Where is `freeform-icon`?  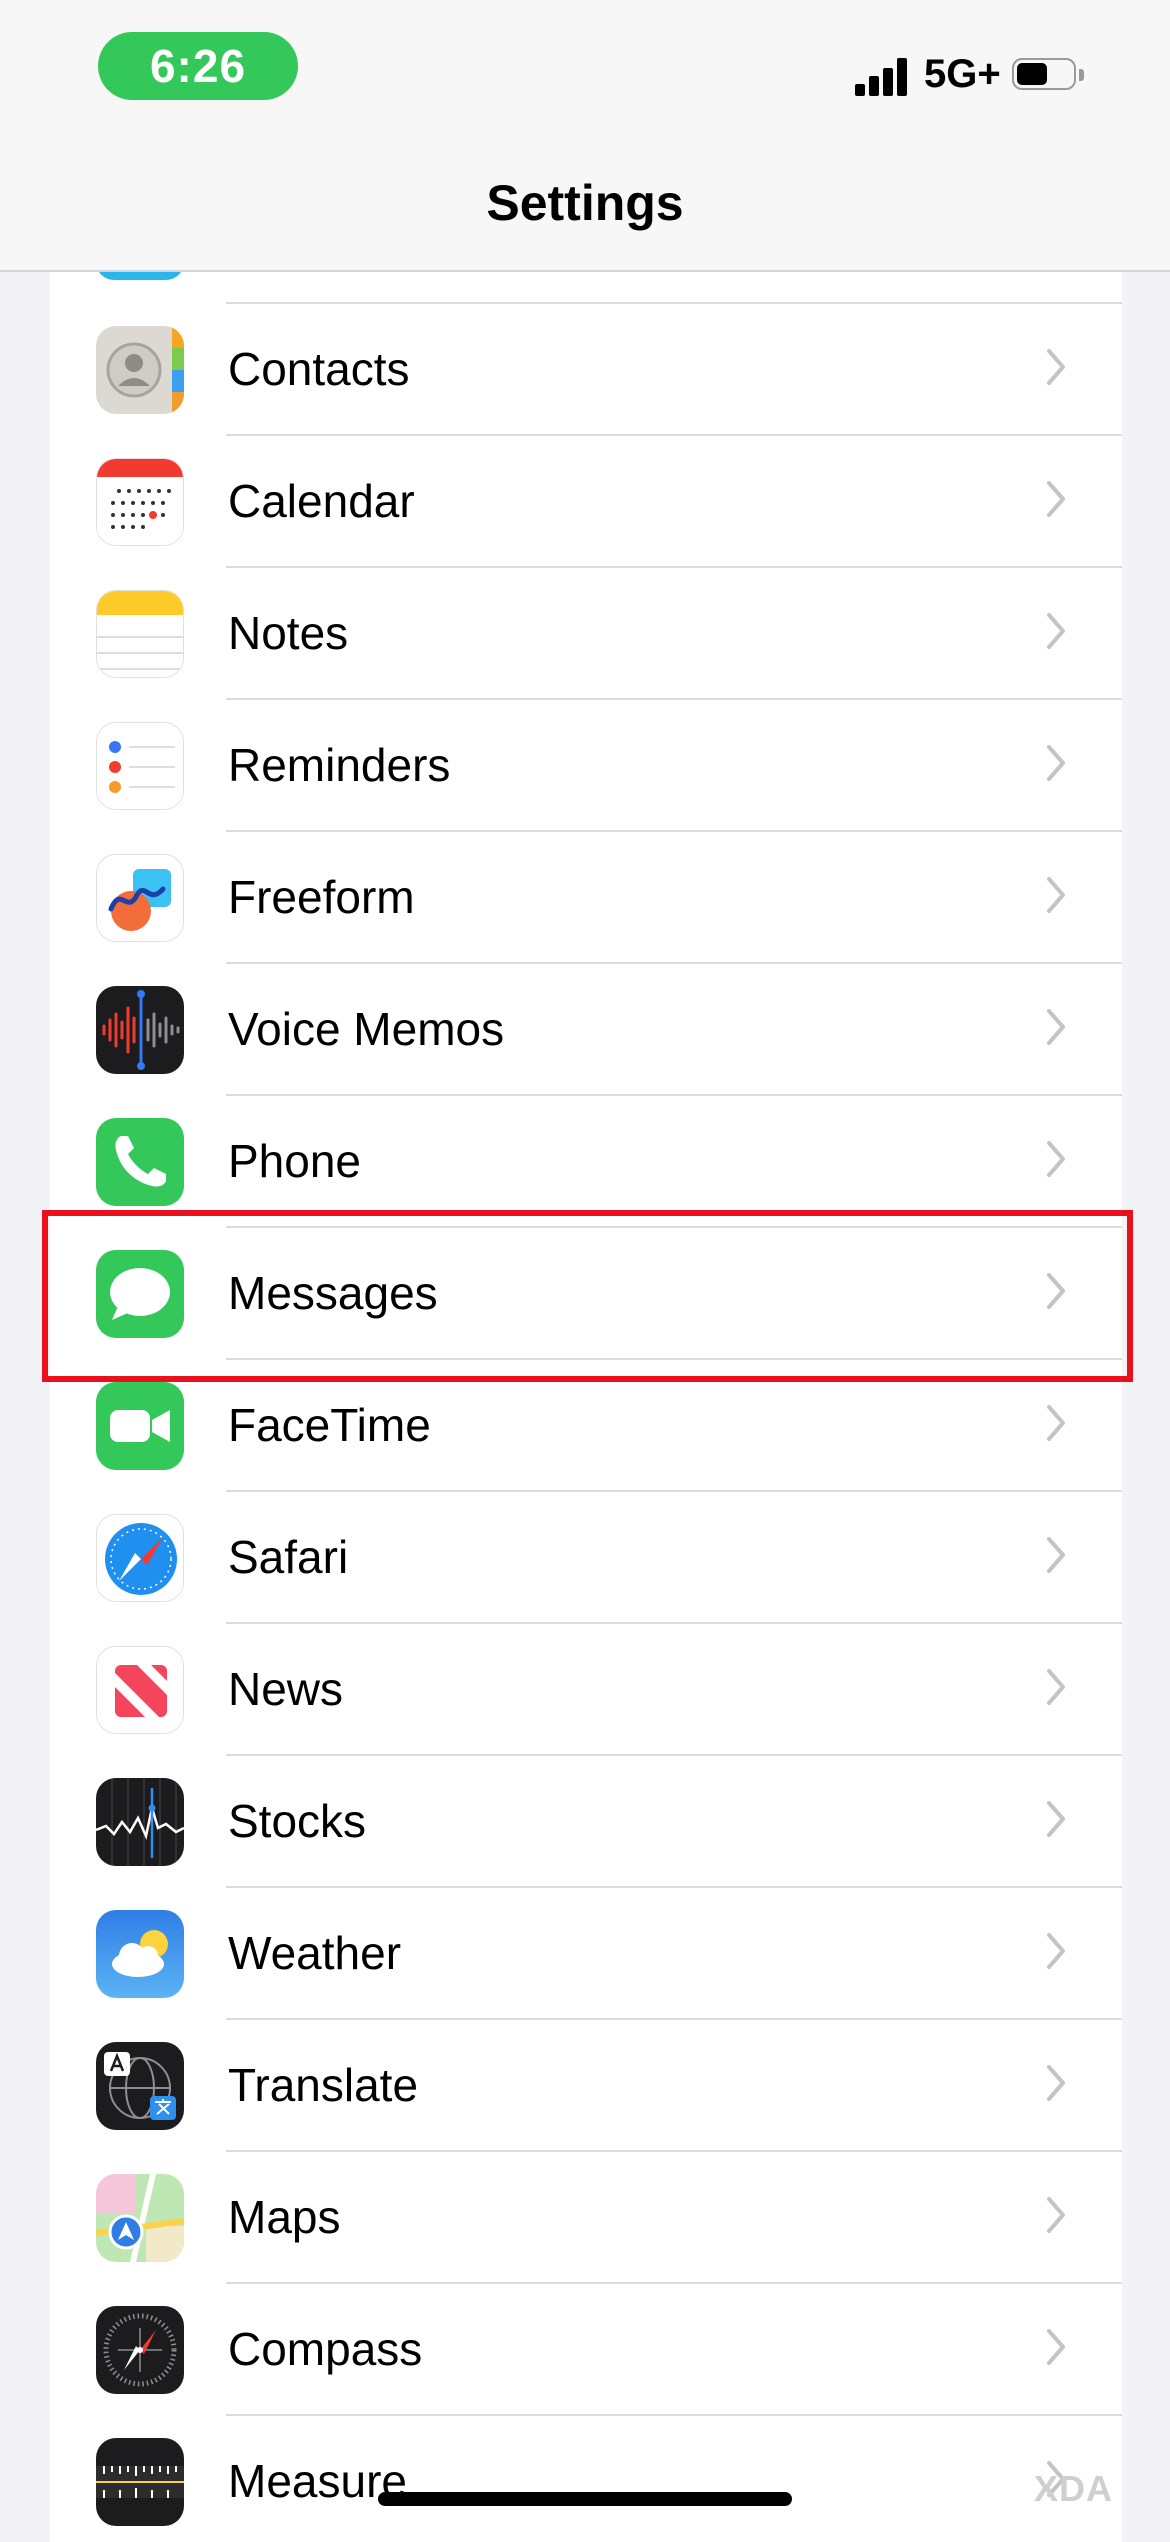 freeform-icon is located at coordinates (140, 898).